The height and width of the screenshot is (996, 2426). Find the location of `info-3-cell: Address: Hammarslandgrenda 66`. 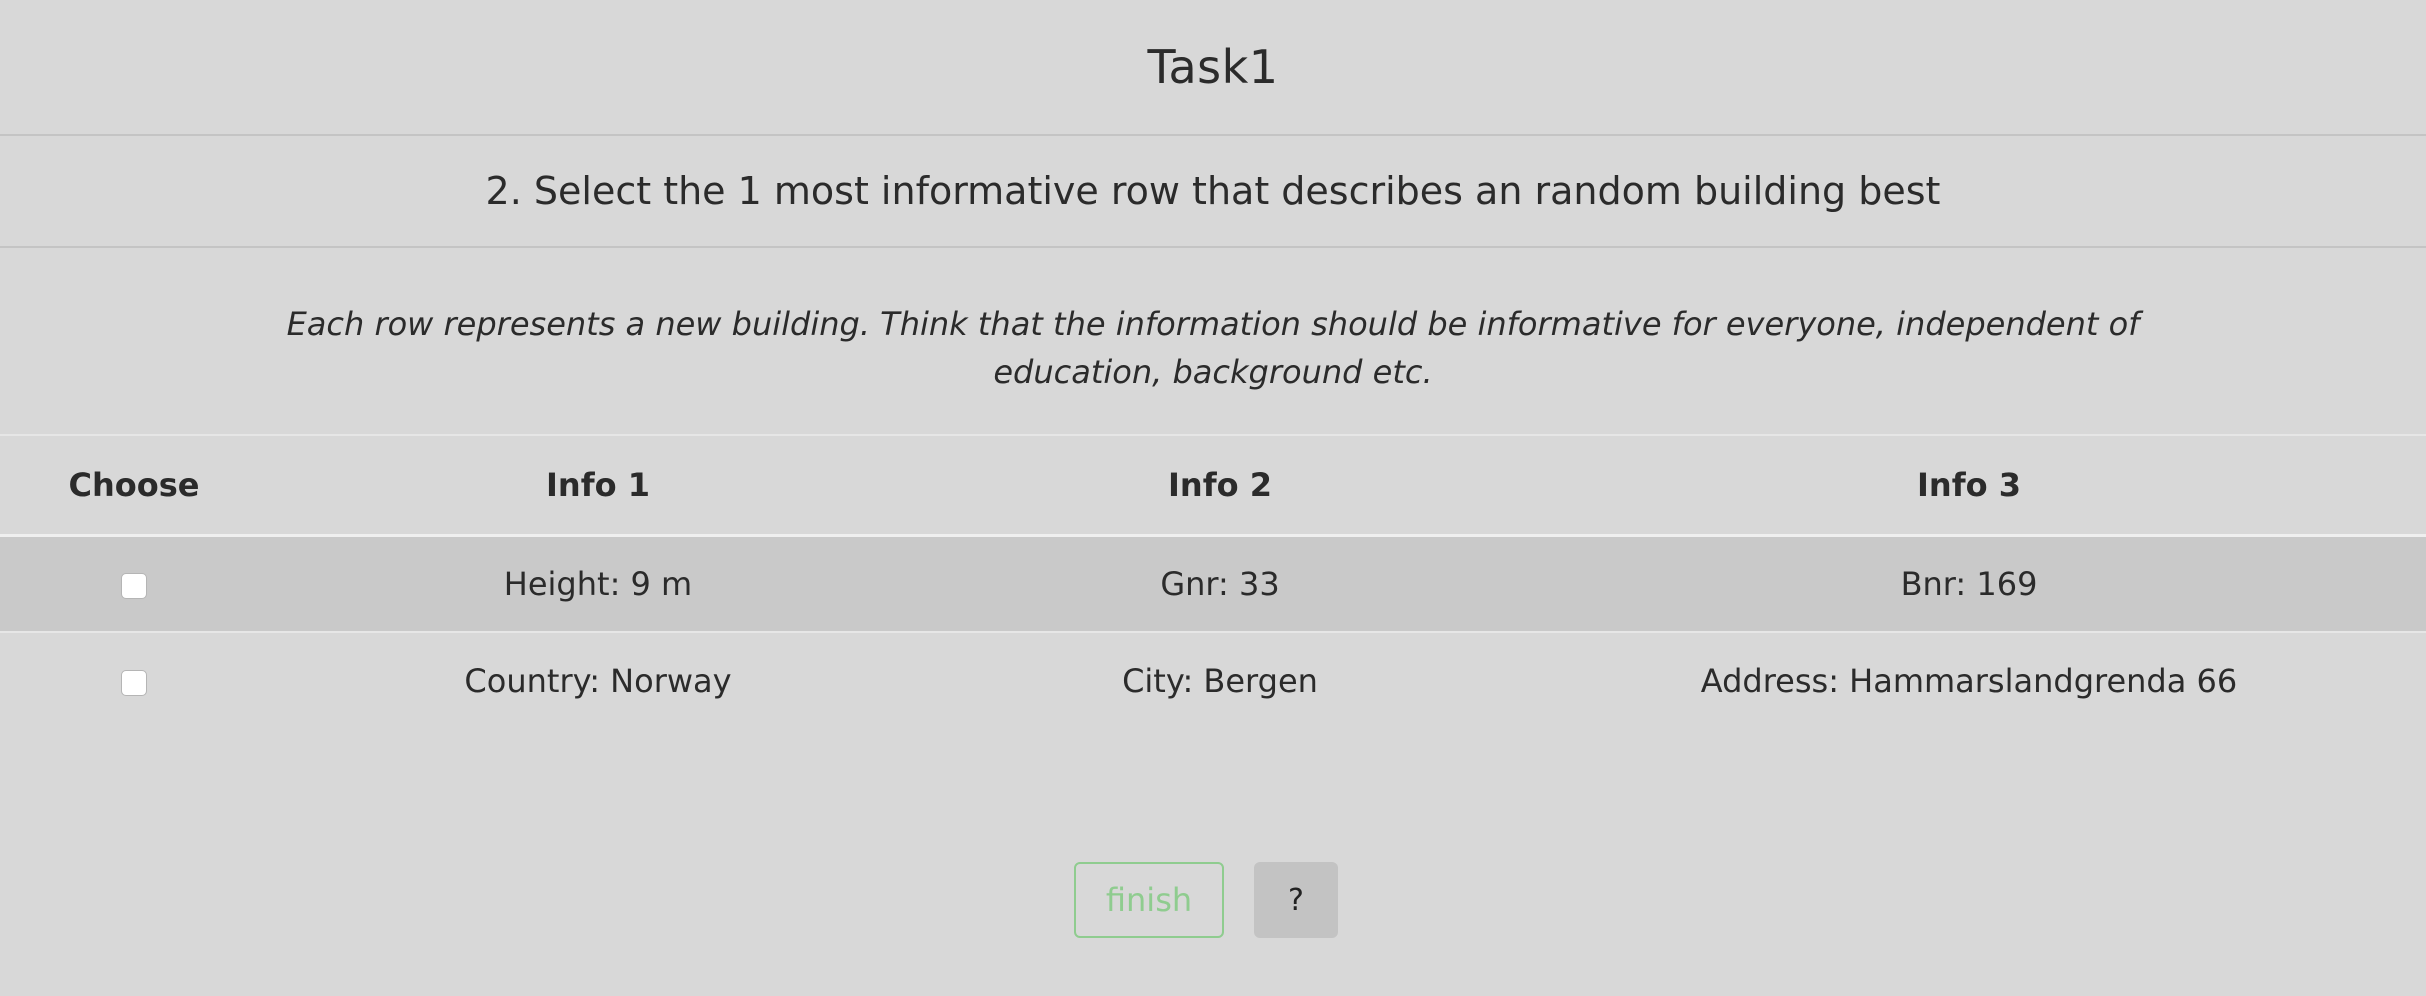

info-3-cell: Address: Hammarslandgrenda 66 is located at coordinates (1969, 681).